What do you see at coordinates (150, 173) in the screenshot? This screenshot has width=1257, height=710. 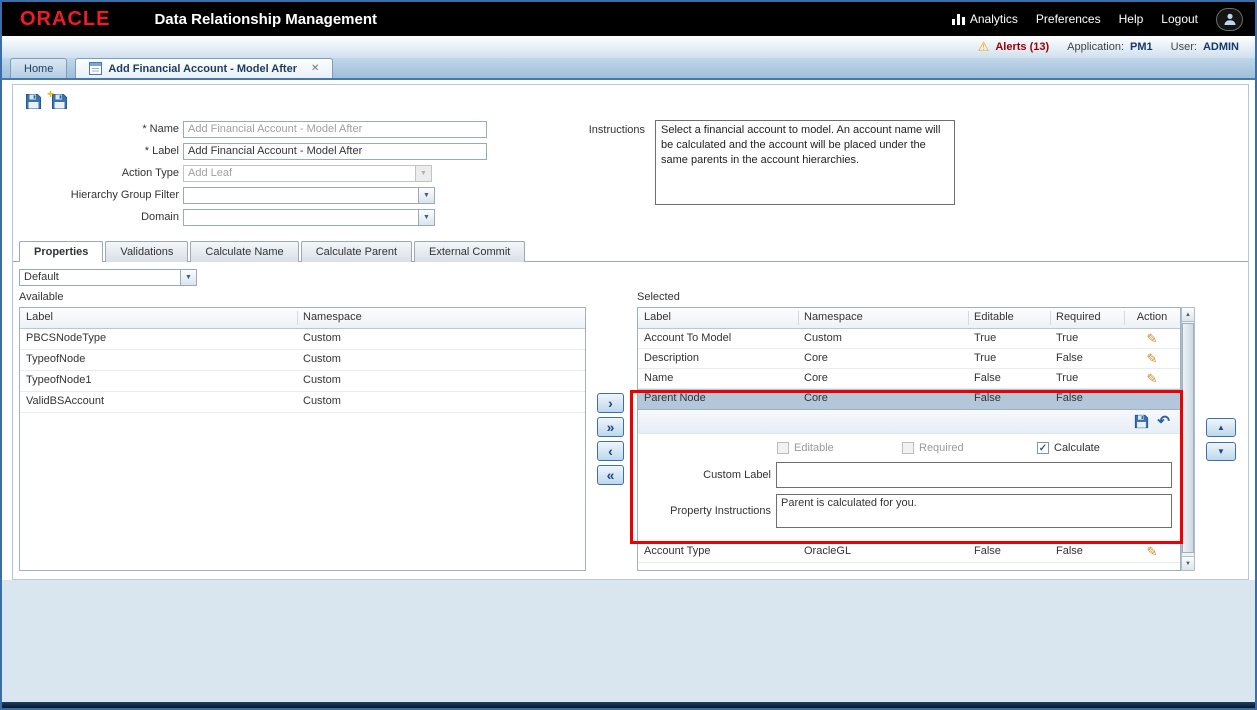 I see `action-type-label: Action Type` at bounding box center [150, 173].